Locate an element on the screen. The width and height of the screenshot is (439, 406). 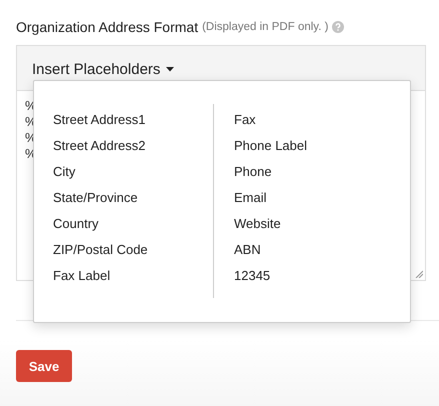
field-hint: (Displayed in PDF only. ) is located at coordinates (265, 26).